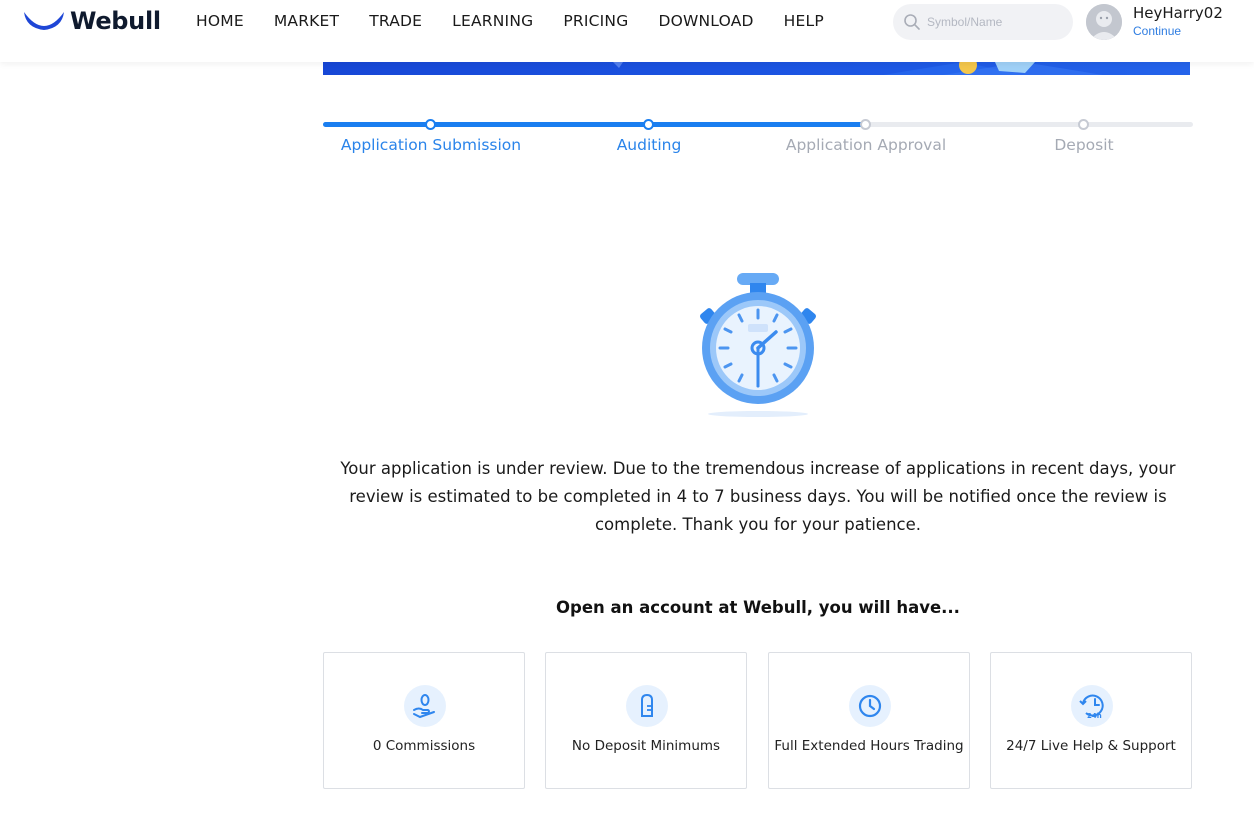  Describe the element at coordinates (1178, 31) in the screenshot. I see `continue-link: Continue` at that location.